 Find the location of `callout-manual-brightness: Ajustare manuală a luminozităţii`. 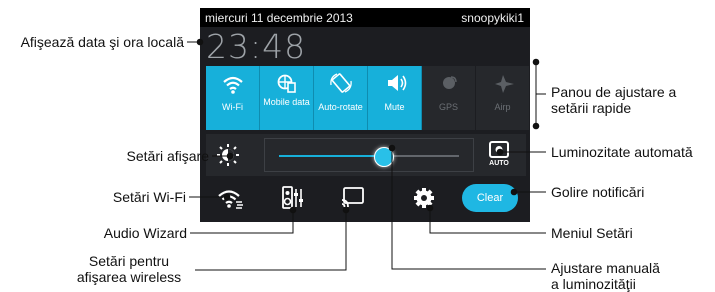

callout-manual-brightness: Ajustare manuală a luminozităţii is located at coordinates (605, 276).